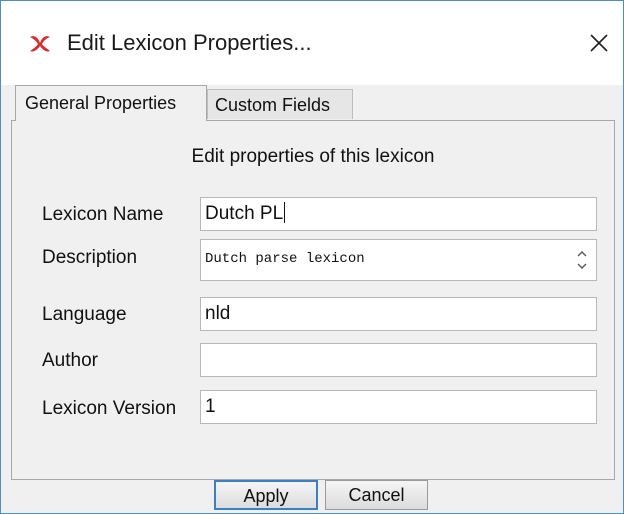 Image resolution: width=624 pixels, height=514 pixels. What do you see at coordinates (398, 260) in the screenshot?
I see `description-field: Dutch parse lexicon` at bounding box center [398, 260].